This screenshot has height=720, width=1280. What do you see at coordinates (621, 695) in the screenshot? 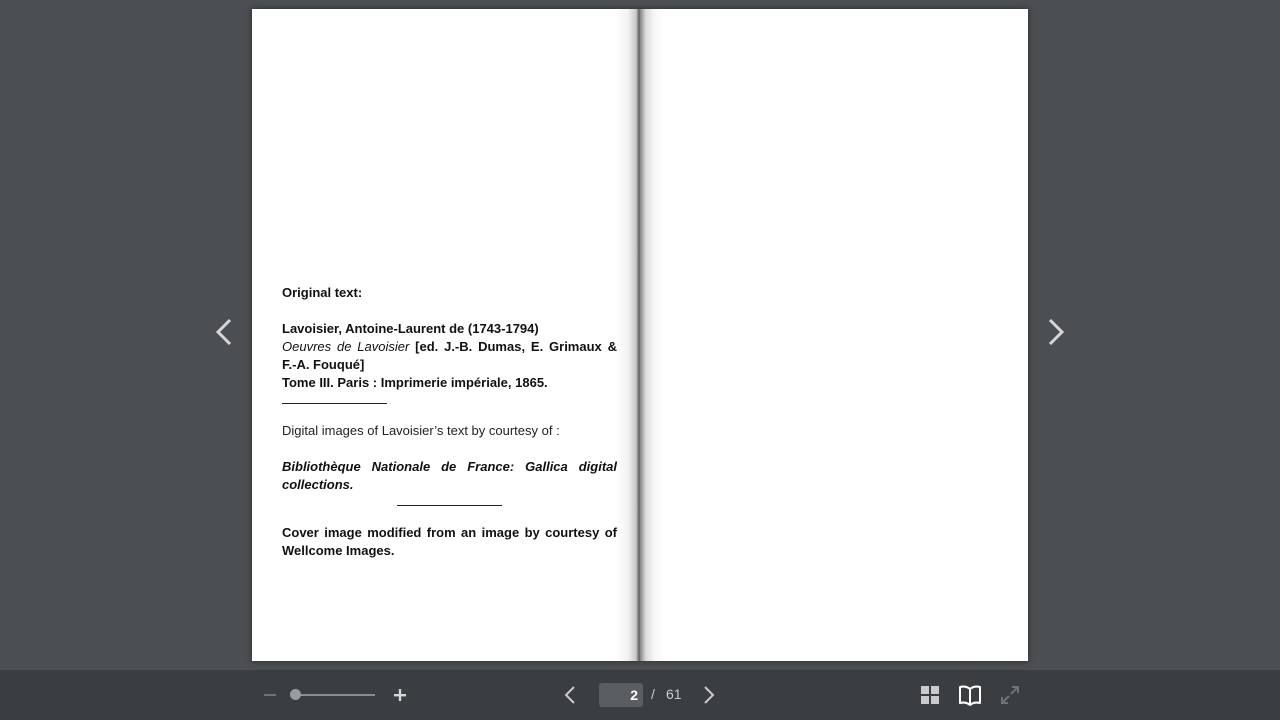
I see `page-number-input` at bounding box center [621, 695].